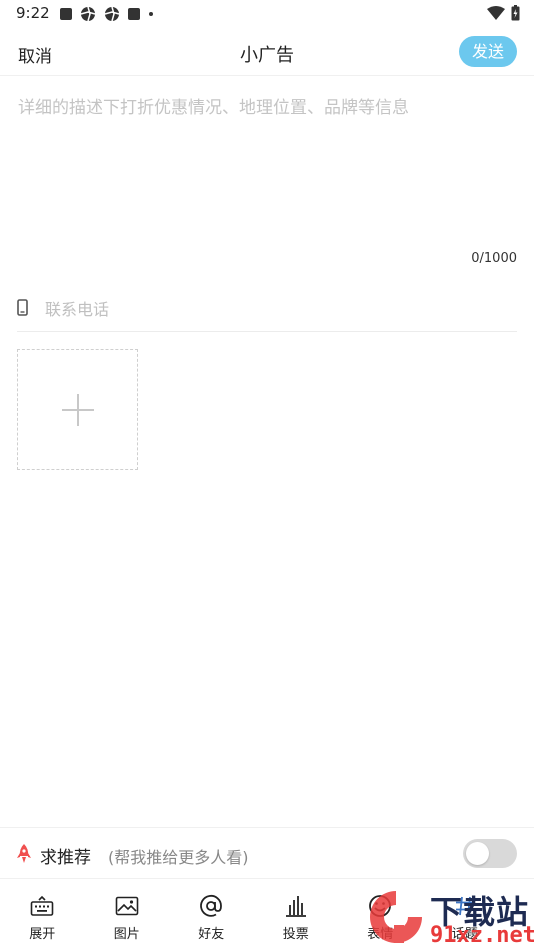  What do you see at coordinates (494, 258) in the screenshot?
I see `char-count: 0/1000` at bounding box center [494, 258].